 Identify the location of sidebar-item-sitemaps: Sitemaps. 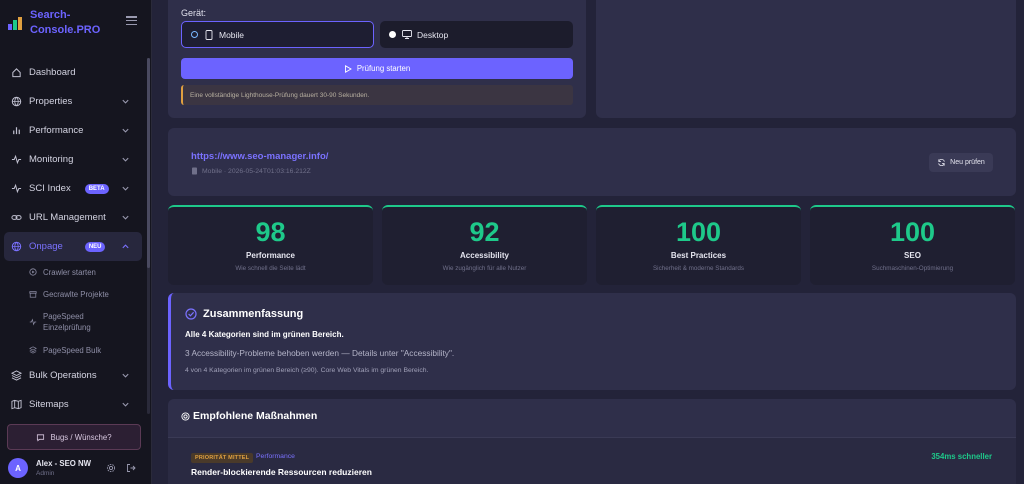
(73, 404).